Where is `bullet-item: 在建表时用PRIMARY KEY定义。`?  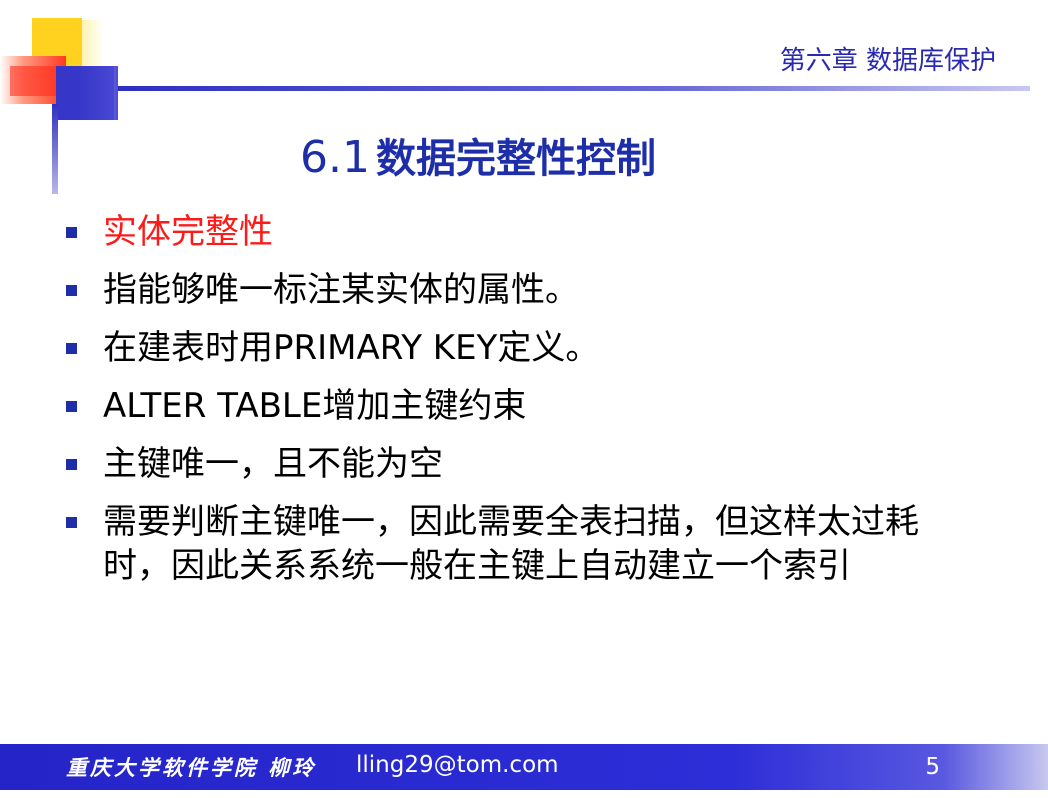 bullet-item: 在建表时用PRIMARY KEY定义。 is located at coordinates (526, 348).